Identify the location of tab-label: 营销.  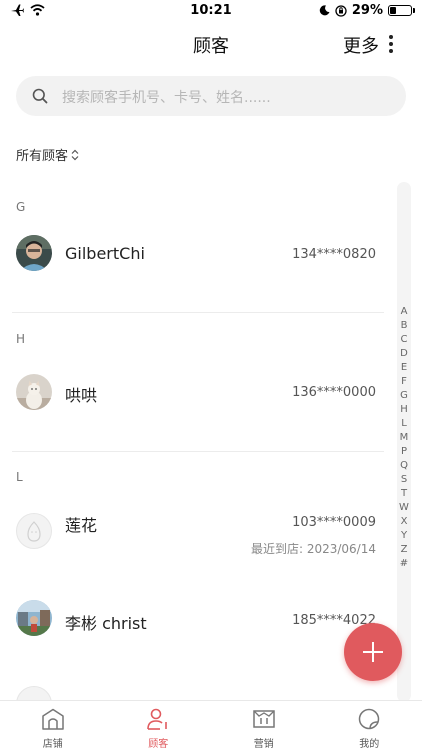
(263, 744).